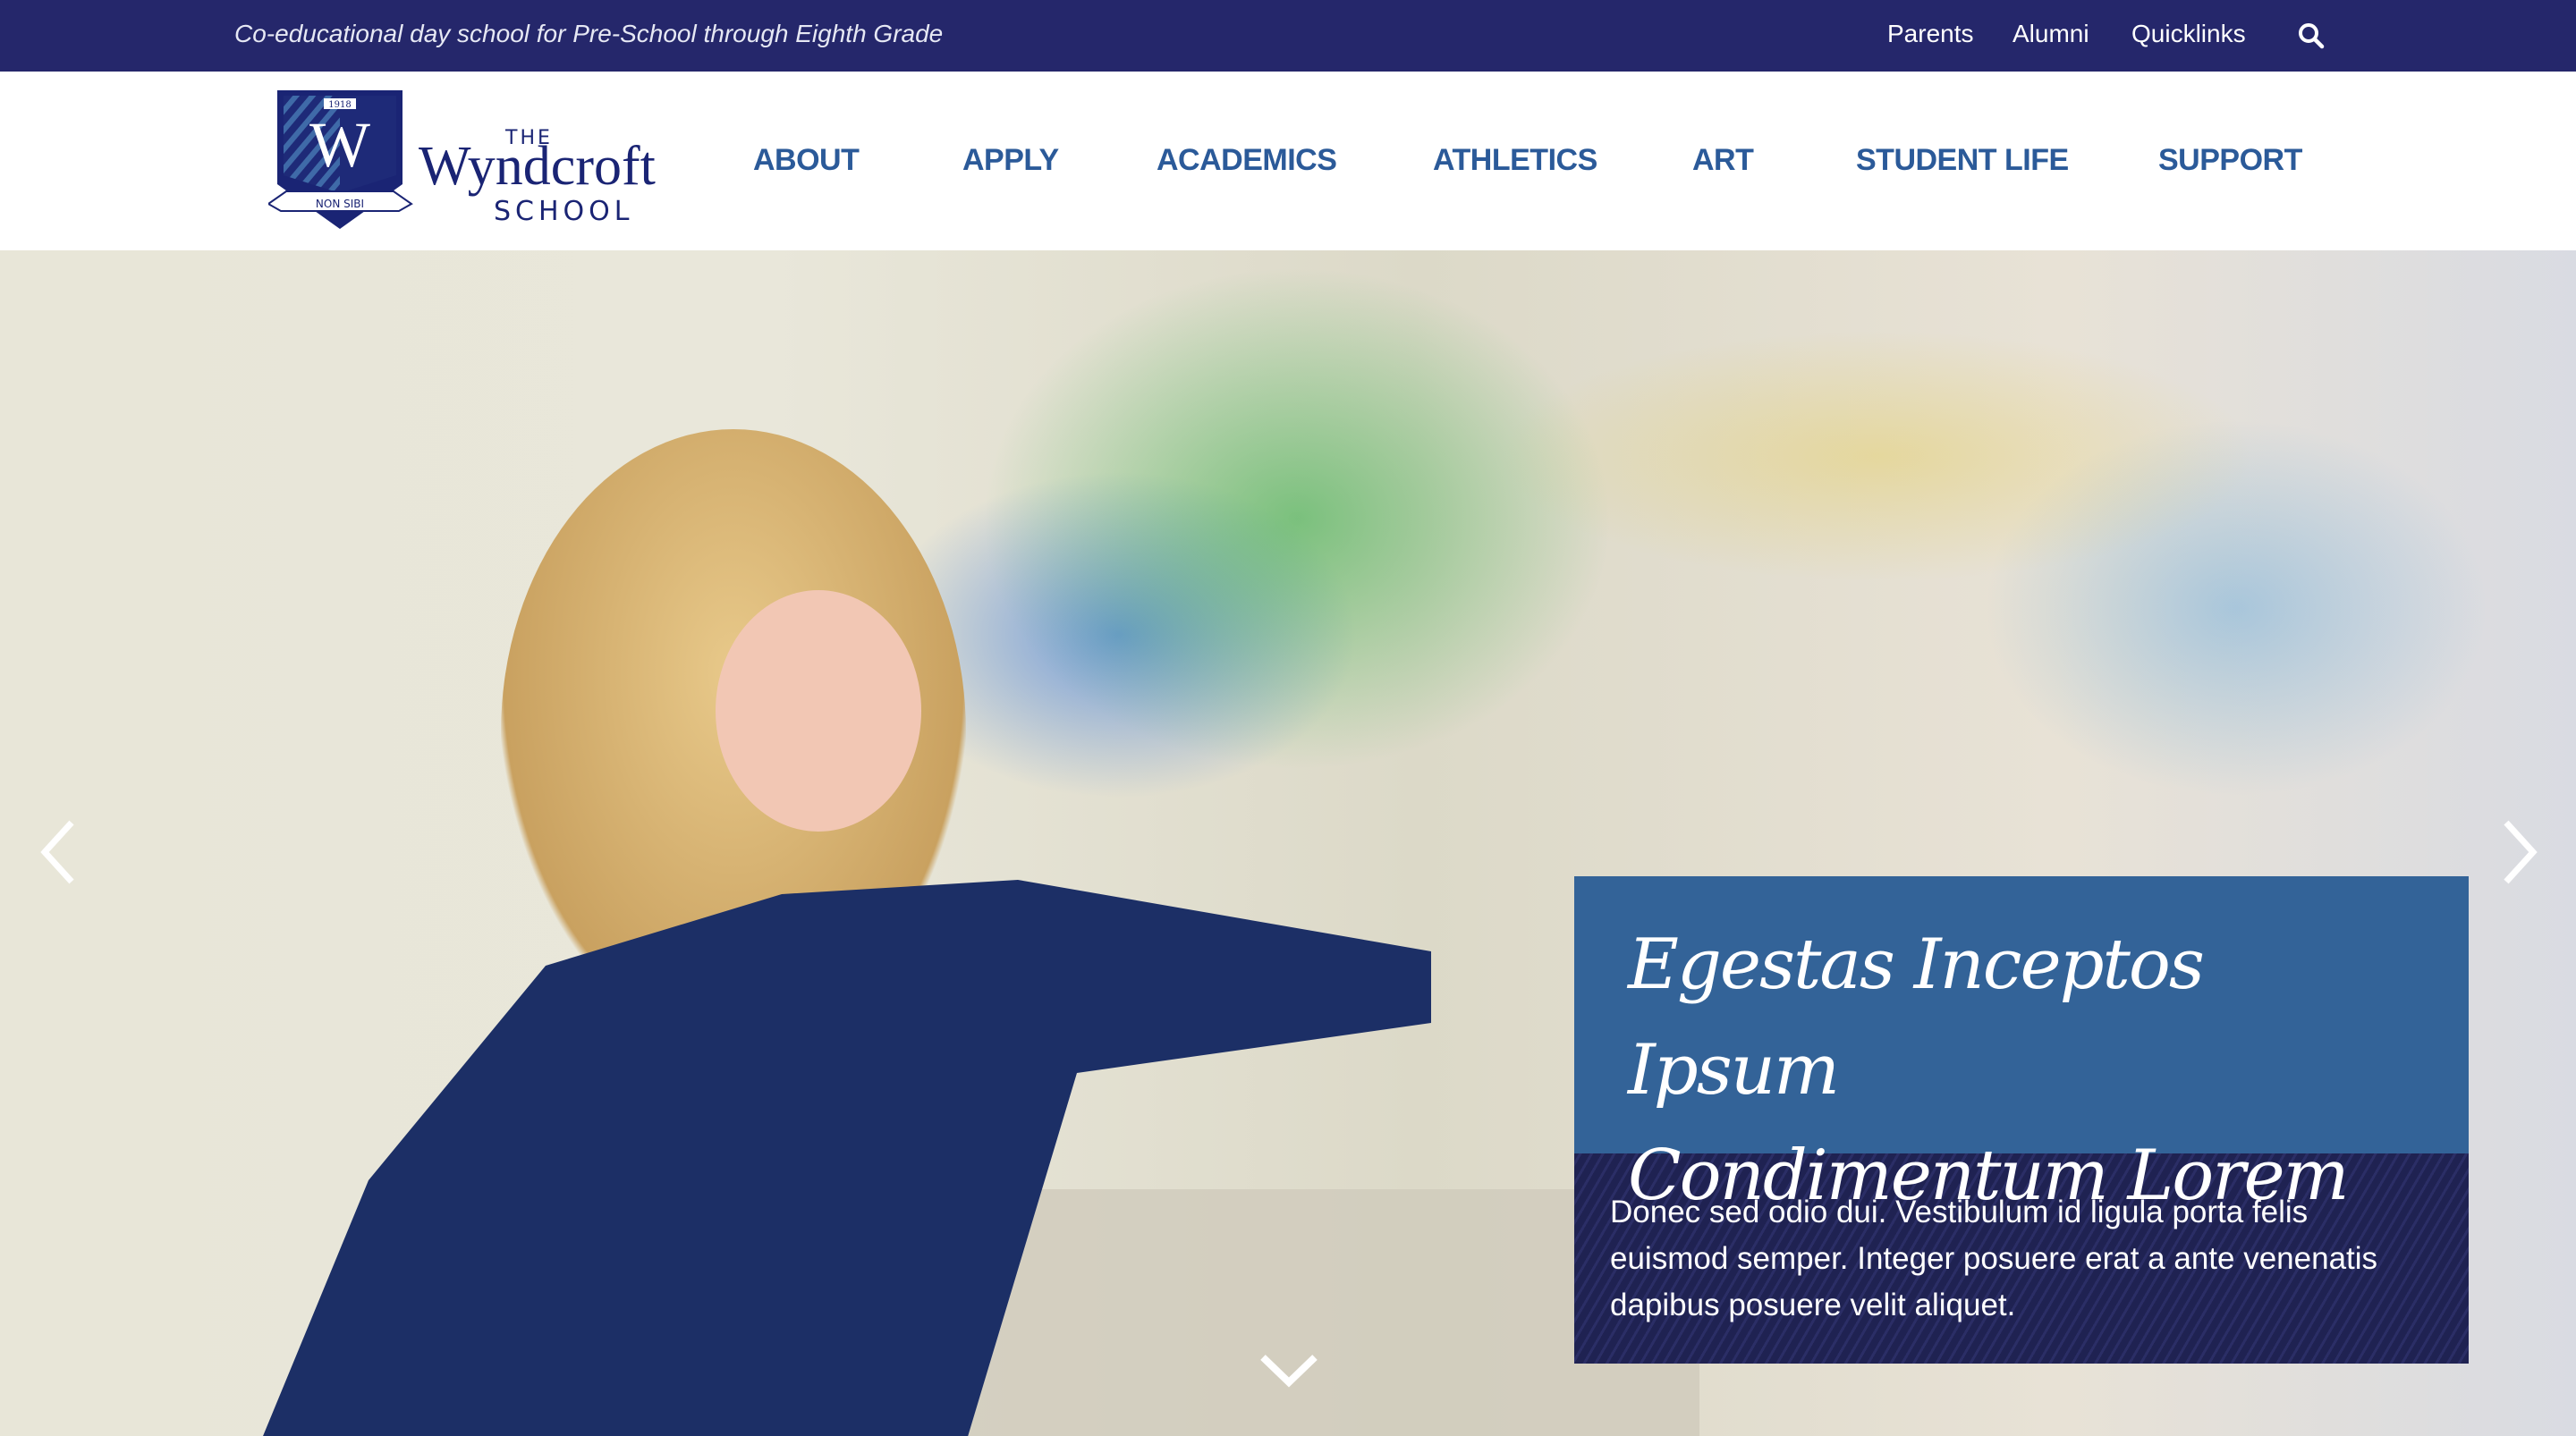 Image resolution: width=2576 pixels, height=1436 pixels. Describe the element at coordinates (2230, 160) in the screenshot. I see `nav-support: SUPPORT` at that location.